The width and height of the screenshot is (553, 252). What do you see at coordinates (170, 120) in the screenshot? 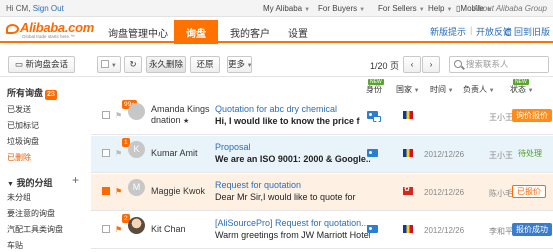
I see `contact-company: dnation ★` at bounding box center [170, 120].